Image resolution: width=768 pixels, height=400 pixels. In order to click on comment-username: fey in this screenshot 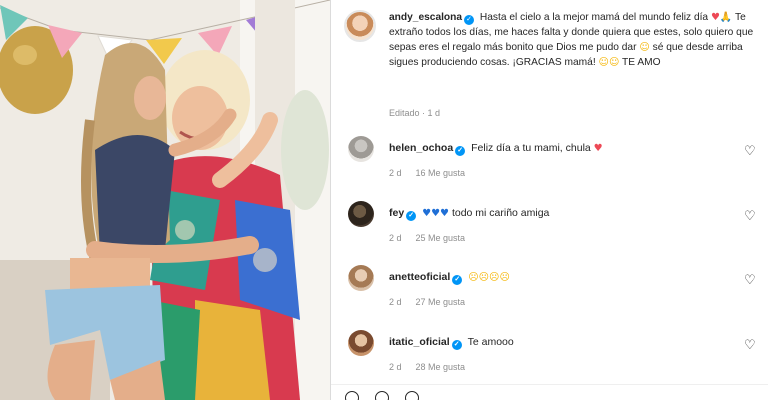, I will do `click(396, 213)`.